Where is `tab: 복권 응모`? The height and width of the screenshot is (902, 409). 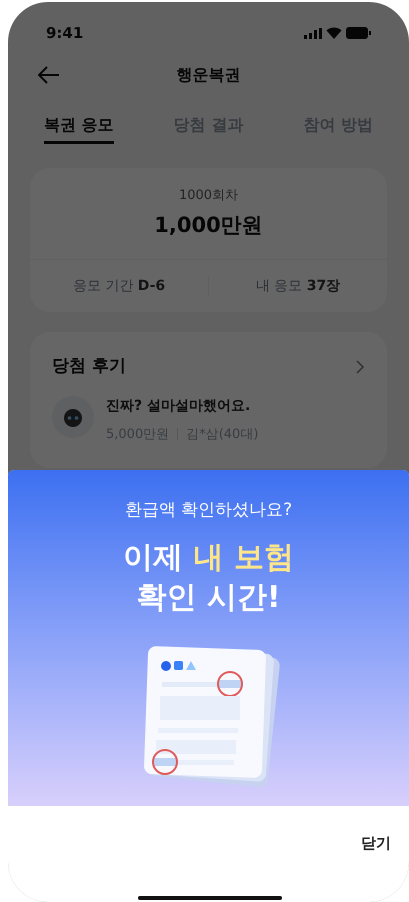
tab: 복권 응모 is located at coordinates (79, 124).